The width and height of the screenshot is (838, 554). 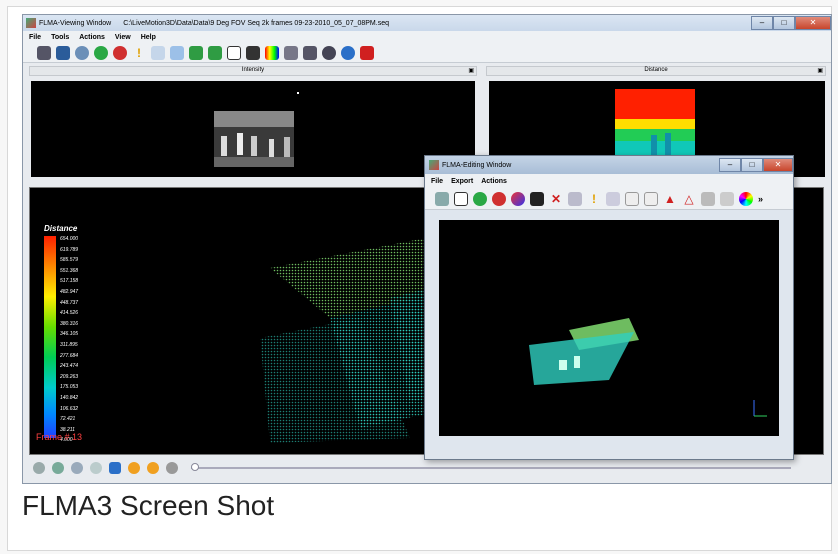 I want to click on intensity-panel-header: Intensity ▣, so click(x=253, y=71).